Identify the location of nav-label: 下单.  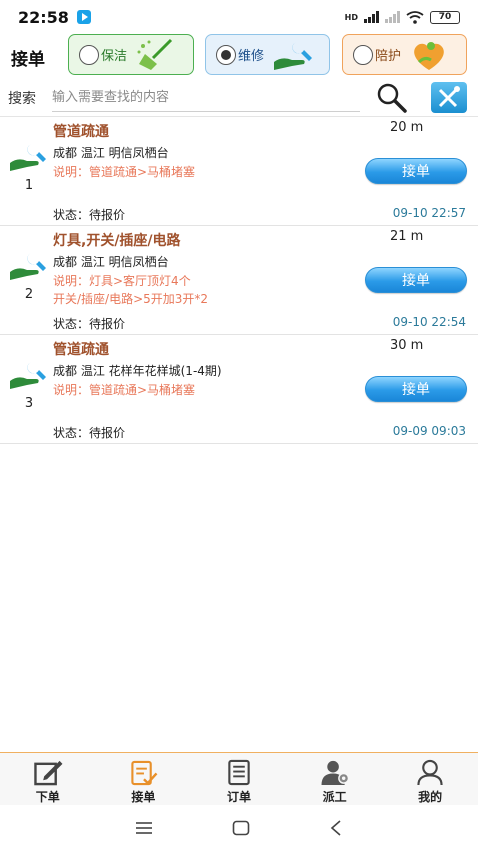
(47, 797).